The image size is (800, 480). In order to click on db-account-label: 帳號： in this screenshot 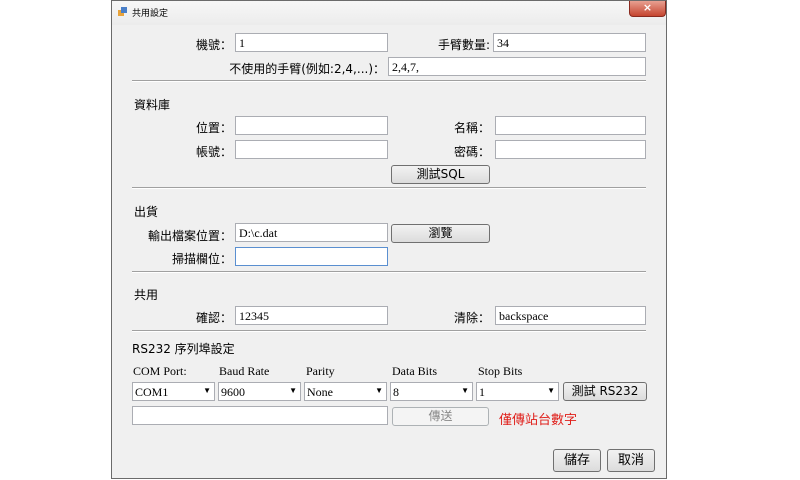, I will do `click(213, 152)`.